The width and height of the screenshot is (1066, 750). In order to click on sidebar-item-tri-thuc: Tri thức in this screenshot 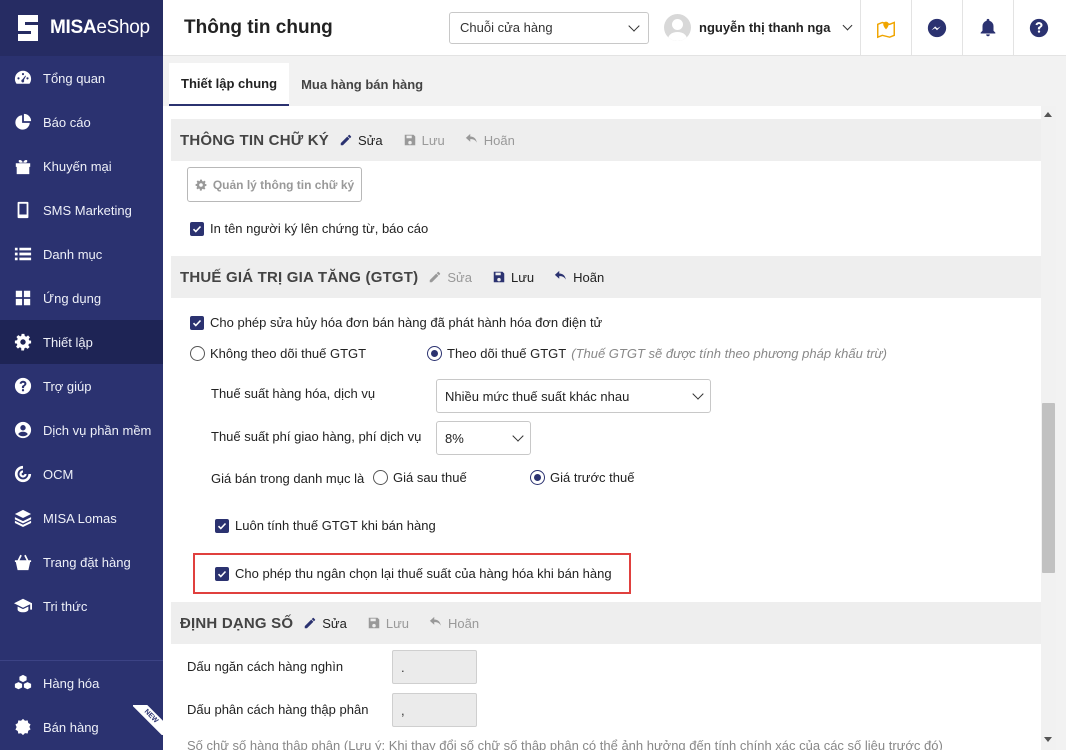, I will do `click(81, 606)`.